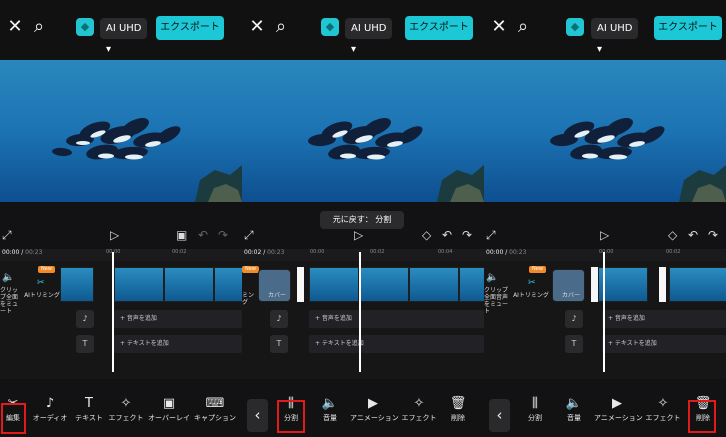  What do you see at coordinates (535, 414) in the screenshot?
I see `tool-split: ⫼ 分割` at bounding box center [535, 414].